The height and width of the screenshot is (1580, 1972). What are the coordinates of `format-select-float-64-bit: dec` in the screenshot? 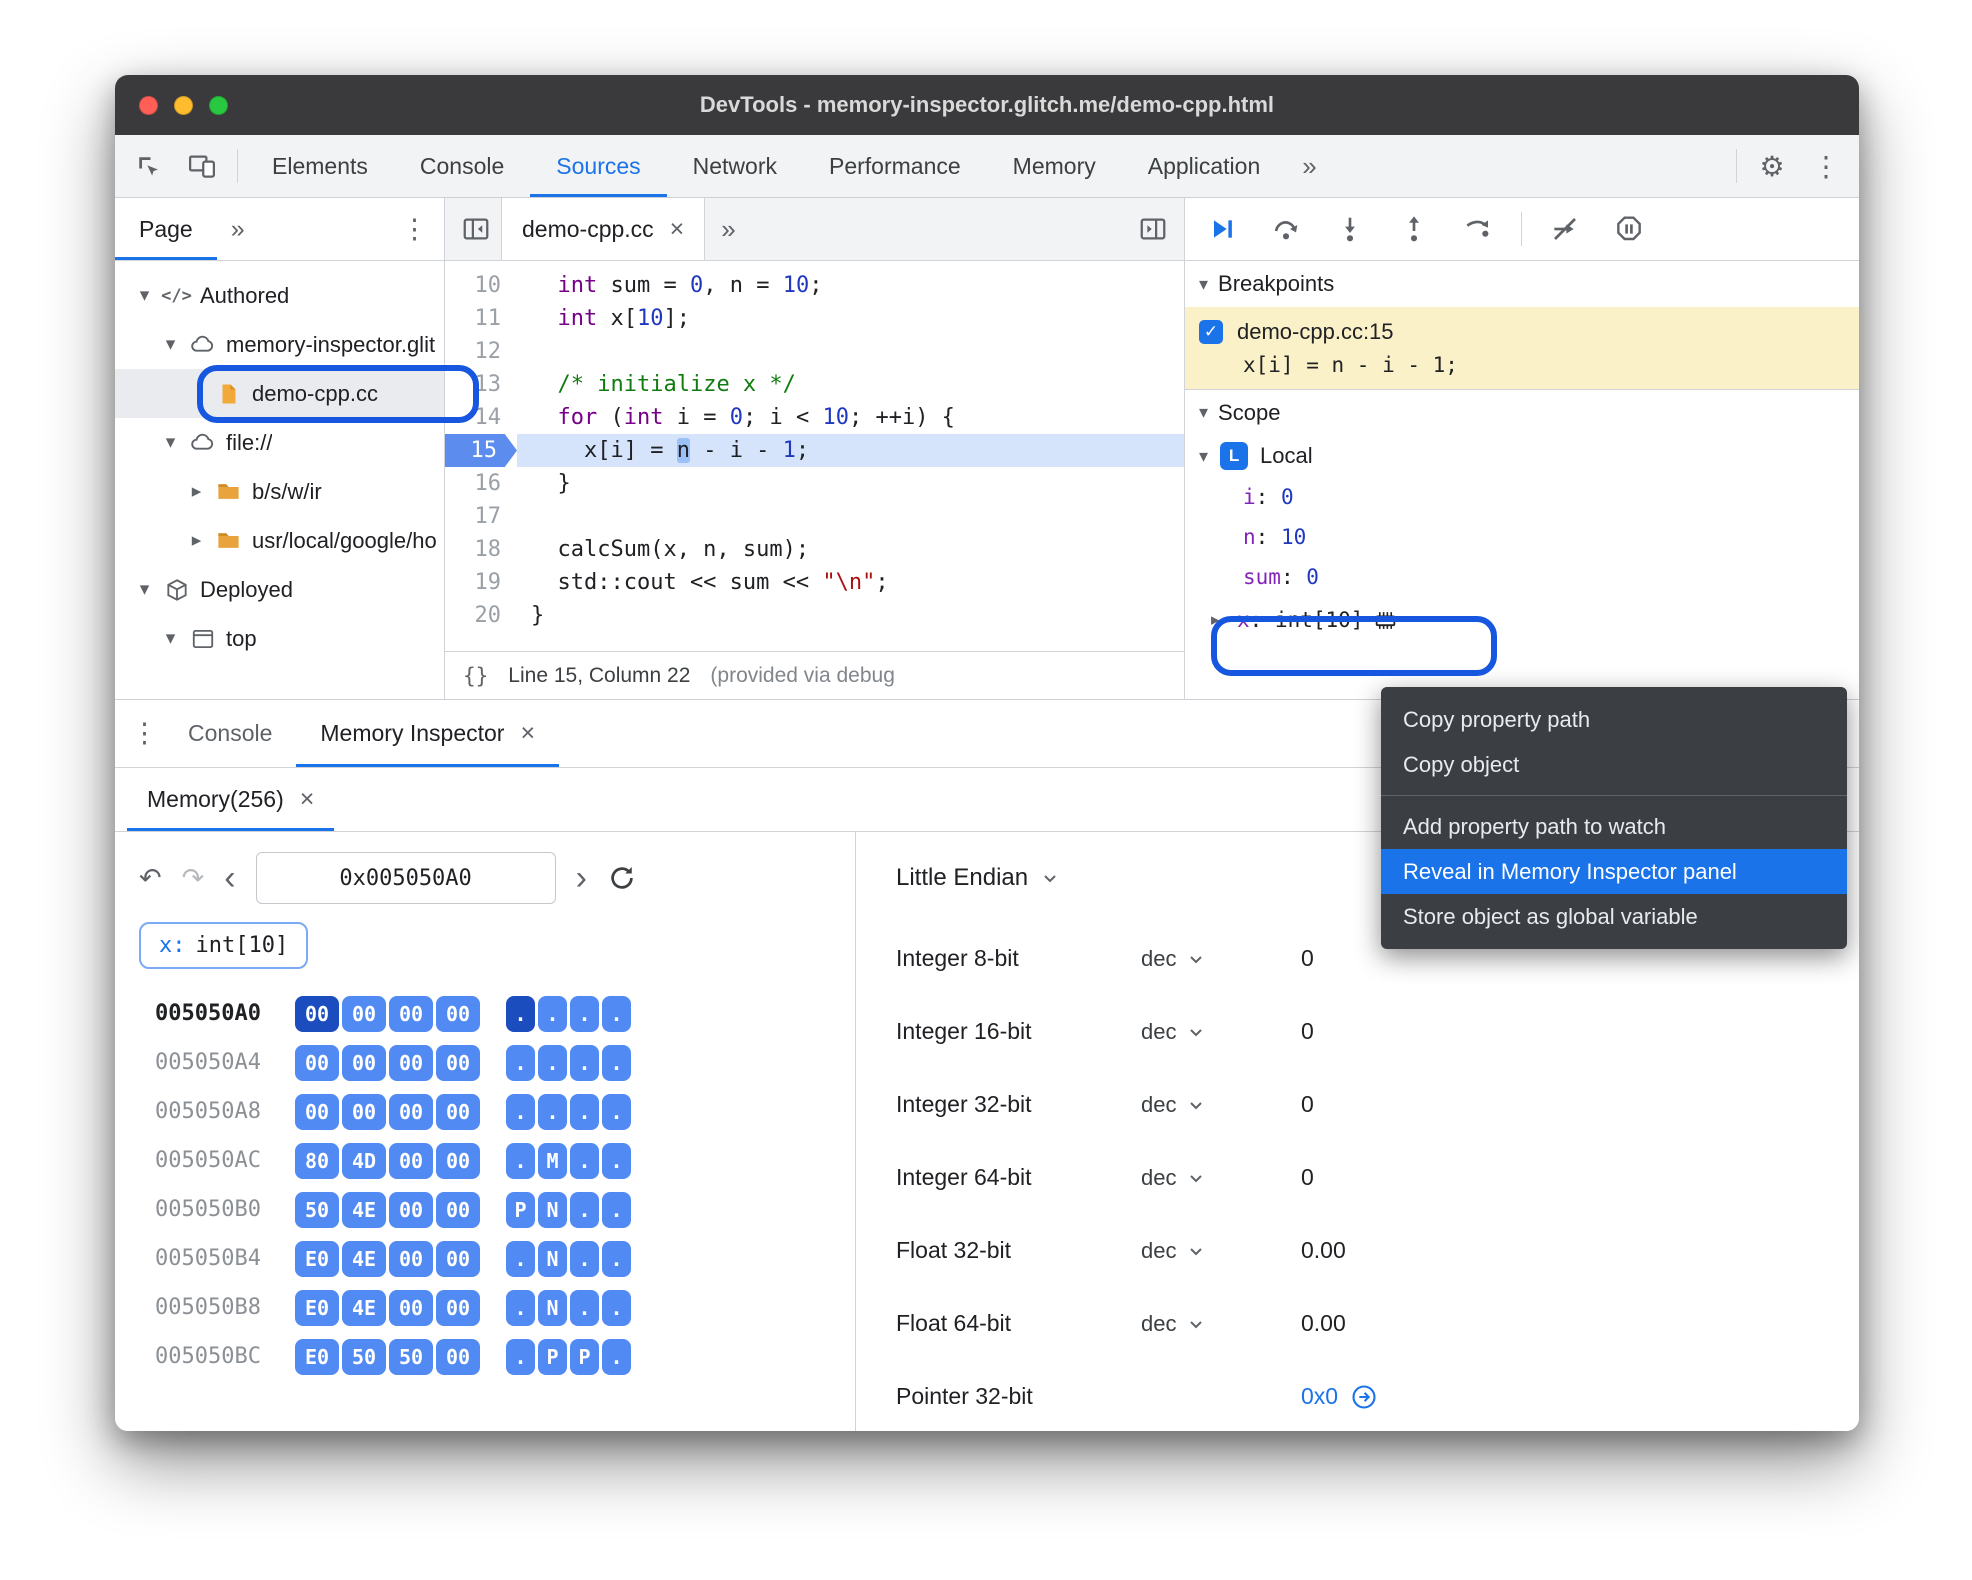 It's located at (1221, 1324).